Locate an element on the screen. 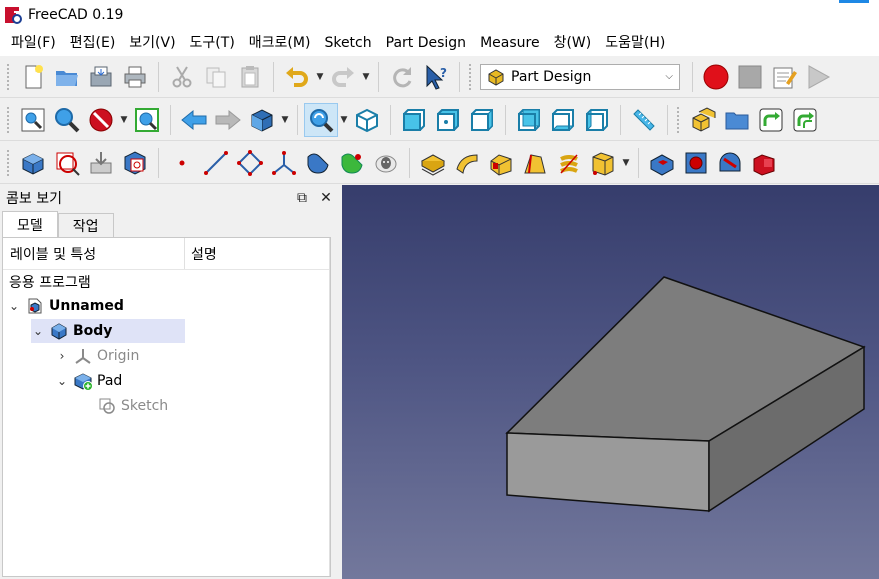  link-sub-button is located at coordinates (805, 120).